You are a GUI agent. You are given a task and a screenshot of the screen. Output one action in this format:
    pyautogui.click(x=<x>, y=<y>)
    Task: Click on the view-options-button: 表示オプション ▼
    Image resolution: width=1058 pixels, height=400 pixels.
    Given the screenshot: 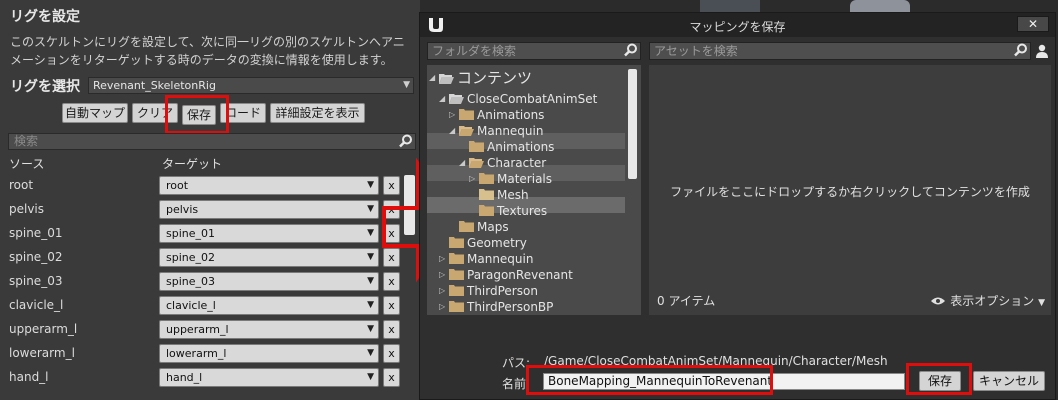 What is the action you would take?
    pyautogui.click(x=987, y=300)
    